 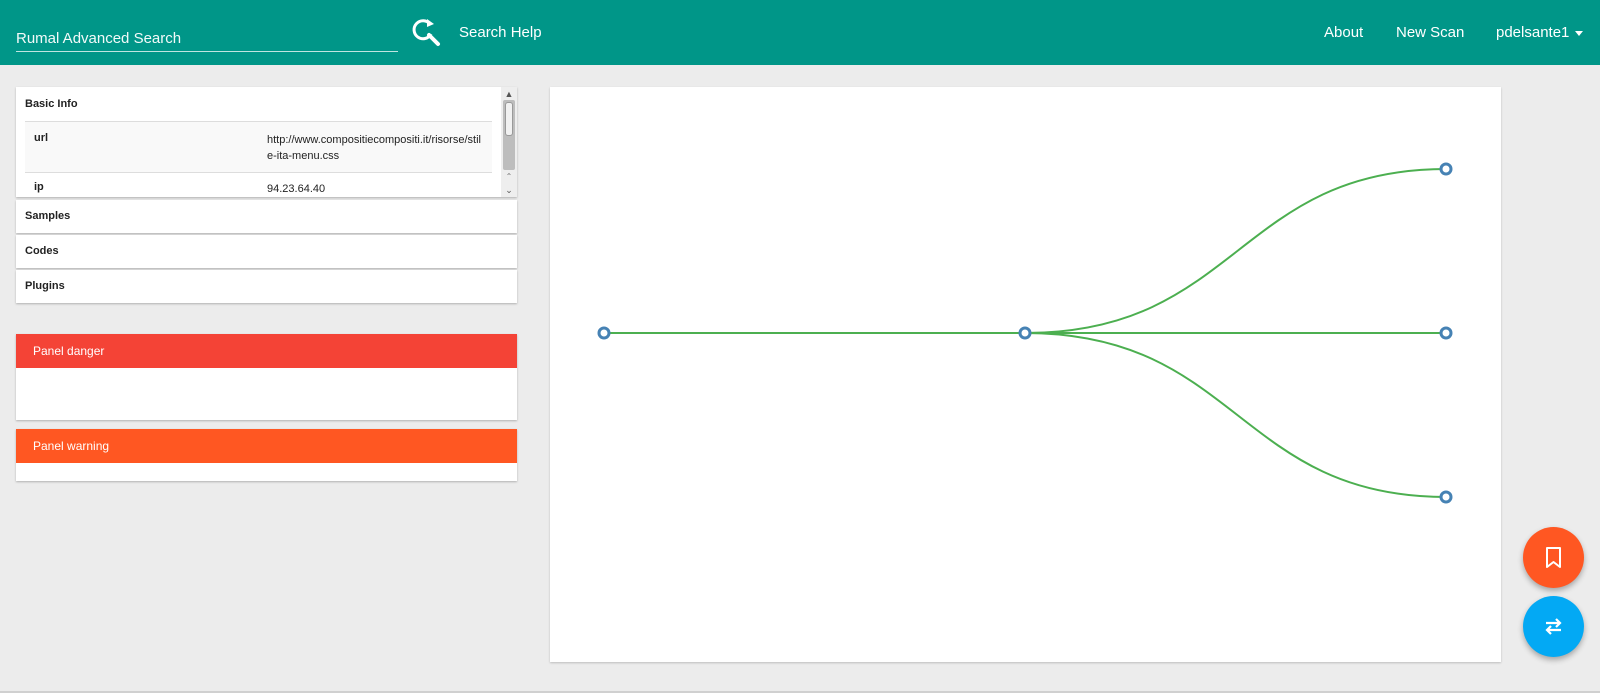 What do you see at coordinates (266, 351) in the screenshot?
I see `danger-panel-title: Panel danger` at bounding box center [266, 351].